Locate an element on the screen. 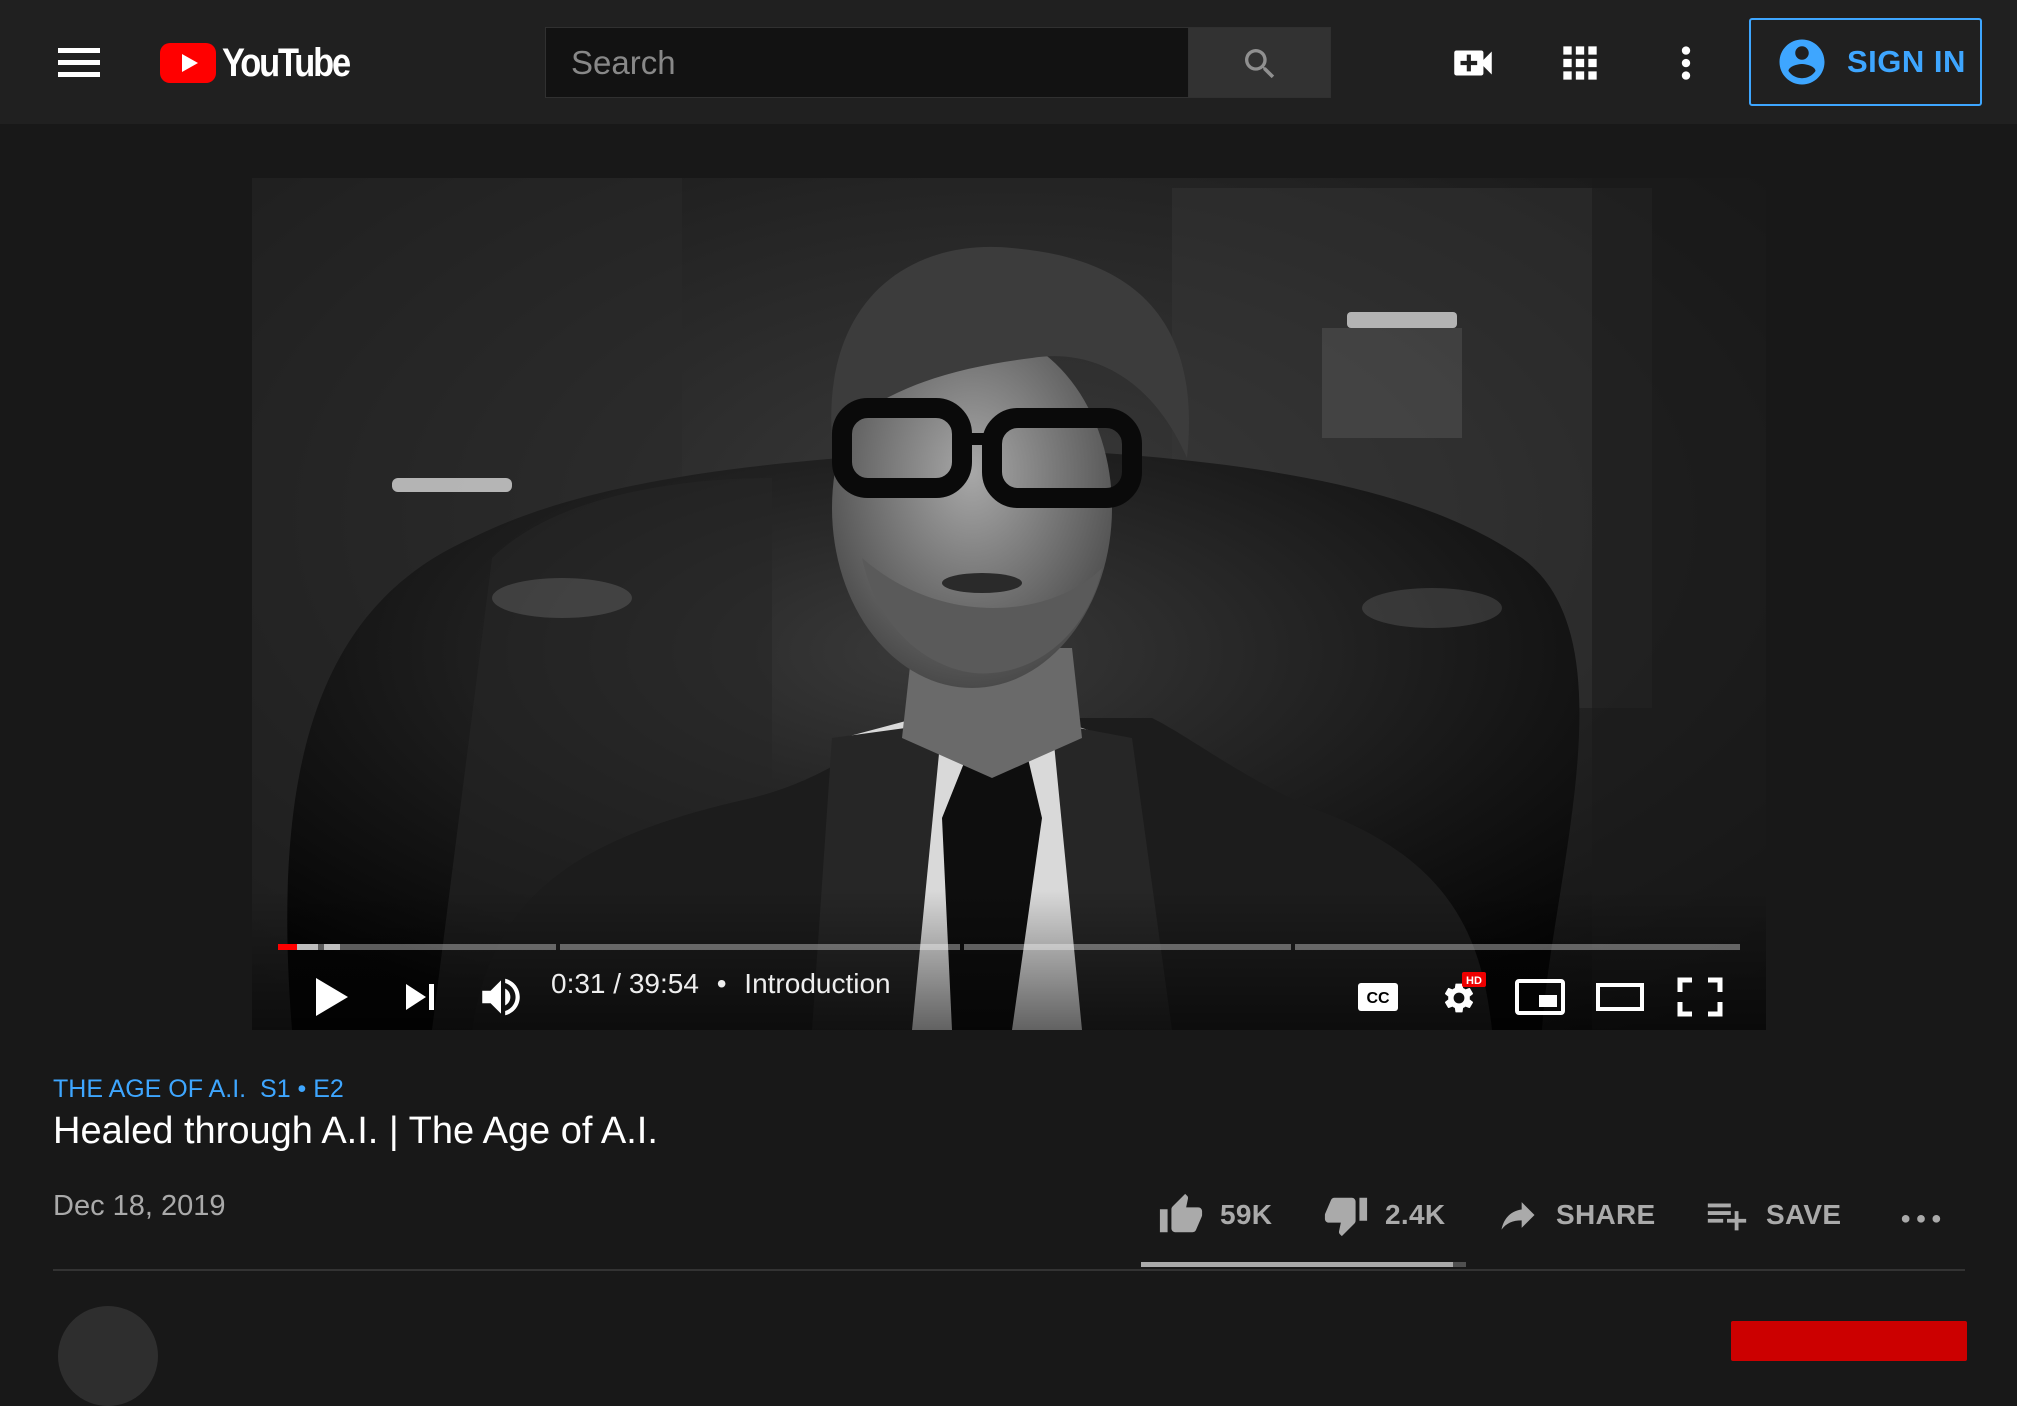 This screenshot has height=1406, width=2017. captions-icon: CC is located at coordinates (1378, 997).